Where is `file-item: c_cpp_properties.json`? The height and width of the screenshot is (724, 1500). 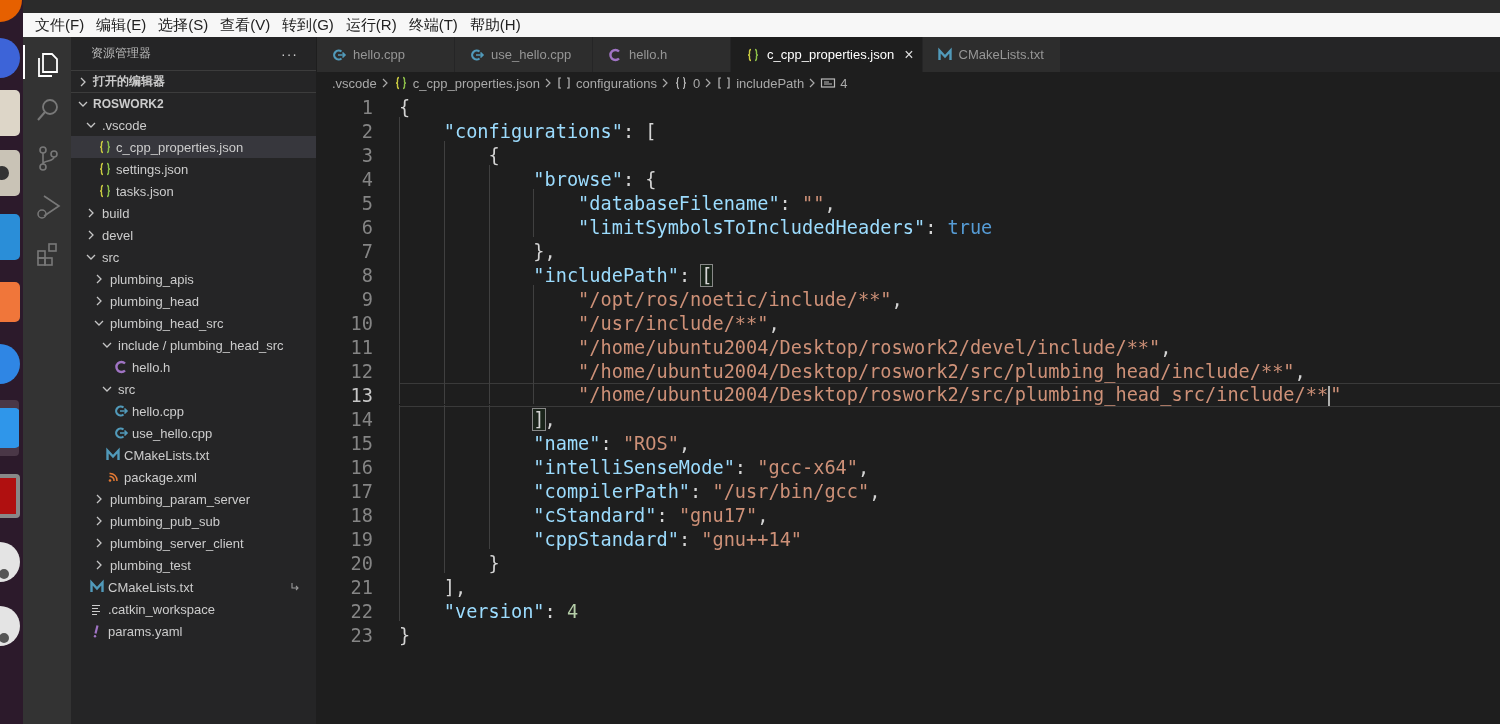
file-item: c_cpp_properties.json is located at coordinates (193, 147).